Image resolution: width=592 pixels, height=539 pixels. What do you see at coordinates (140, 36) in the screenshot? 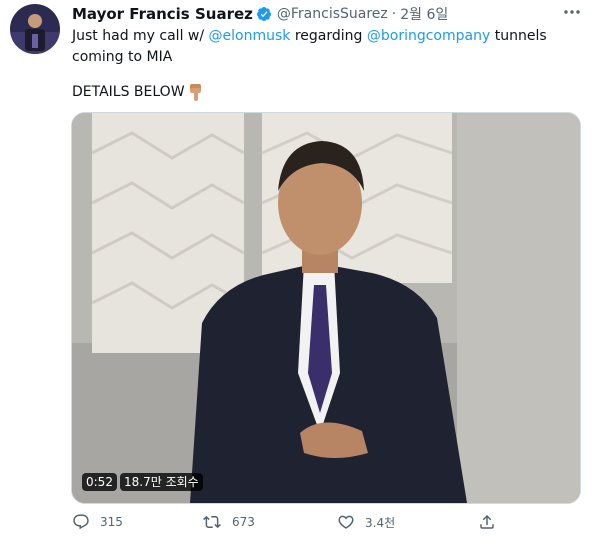
I see `tweet-text-prefix: Just had my call w/` at bounding box center [140, 36].